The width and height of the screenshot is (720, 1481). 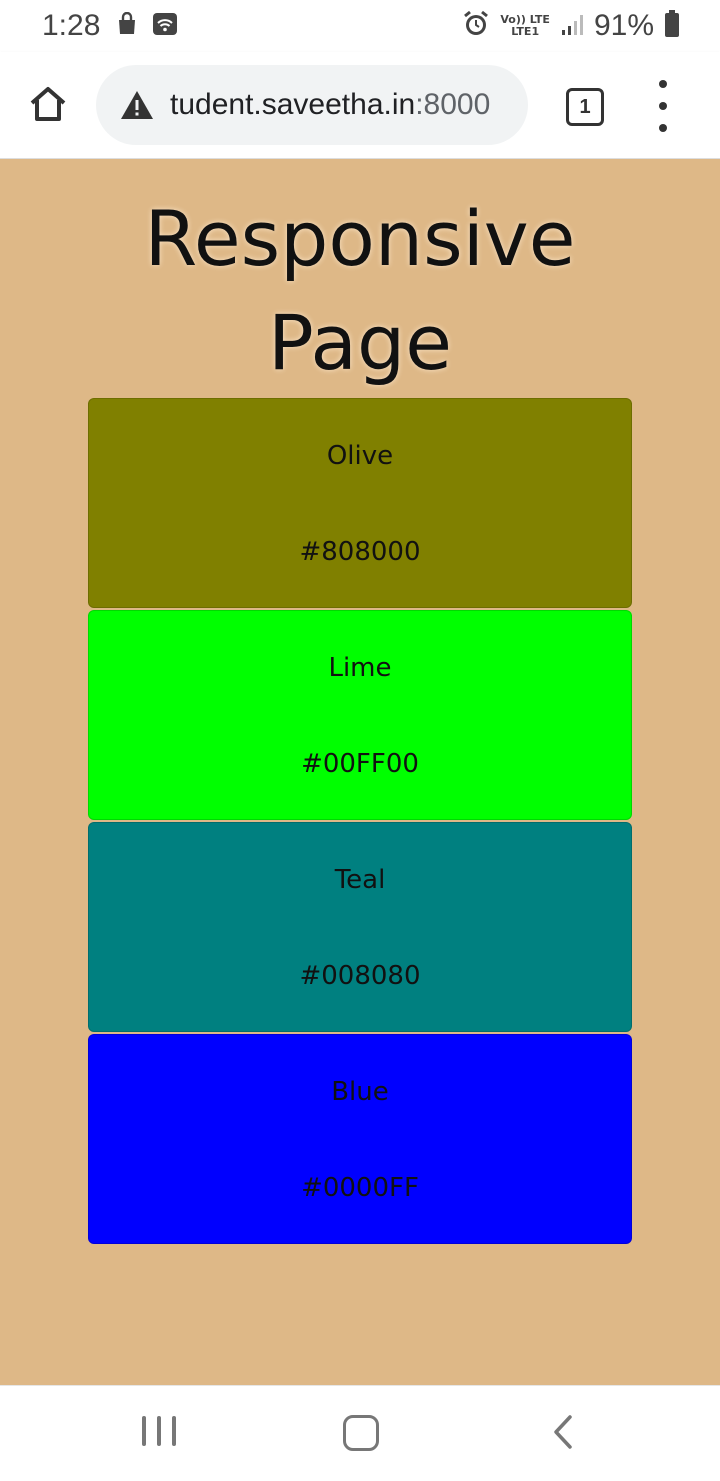 What do you see at coordinates (360, 26) in the screenshot?
I see `status-bar: 1:28 Vo)) LTE LTE1 91%` at bounding box center [360, 26].